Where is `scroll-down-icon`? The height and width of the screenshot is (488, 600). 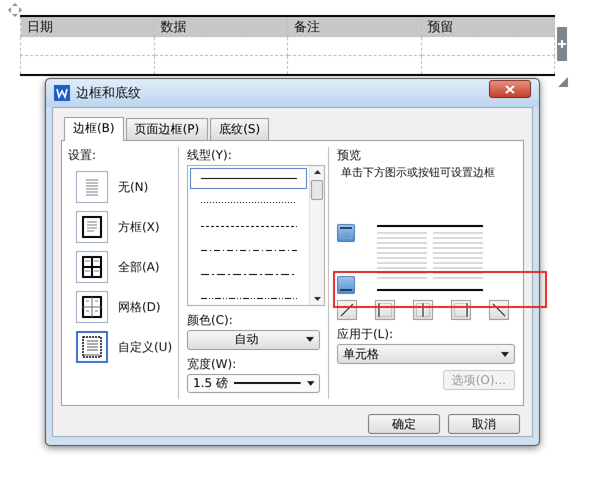
scroll-down-icon is located at coordinates (317, 299).